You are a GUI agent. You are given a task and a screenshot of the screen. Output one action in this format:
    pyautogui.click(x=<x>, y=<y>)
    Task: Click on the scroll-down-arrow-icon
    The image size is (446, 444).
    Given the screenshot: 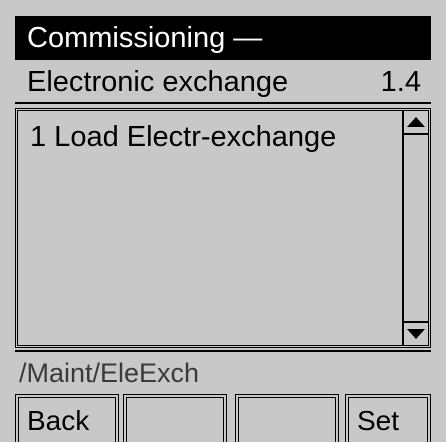 What is the action you would take?
    pyautogui.click(x=416, y=334)
    